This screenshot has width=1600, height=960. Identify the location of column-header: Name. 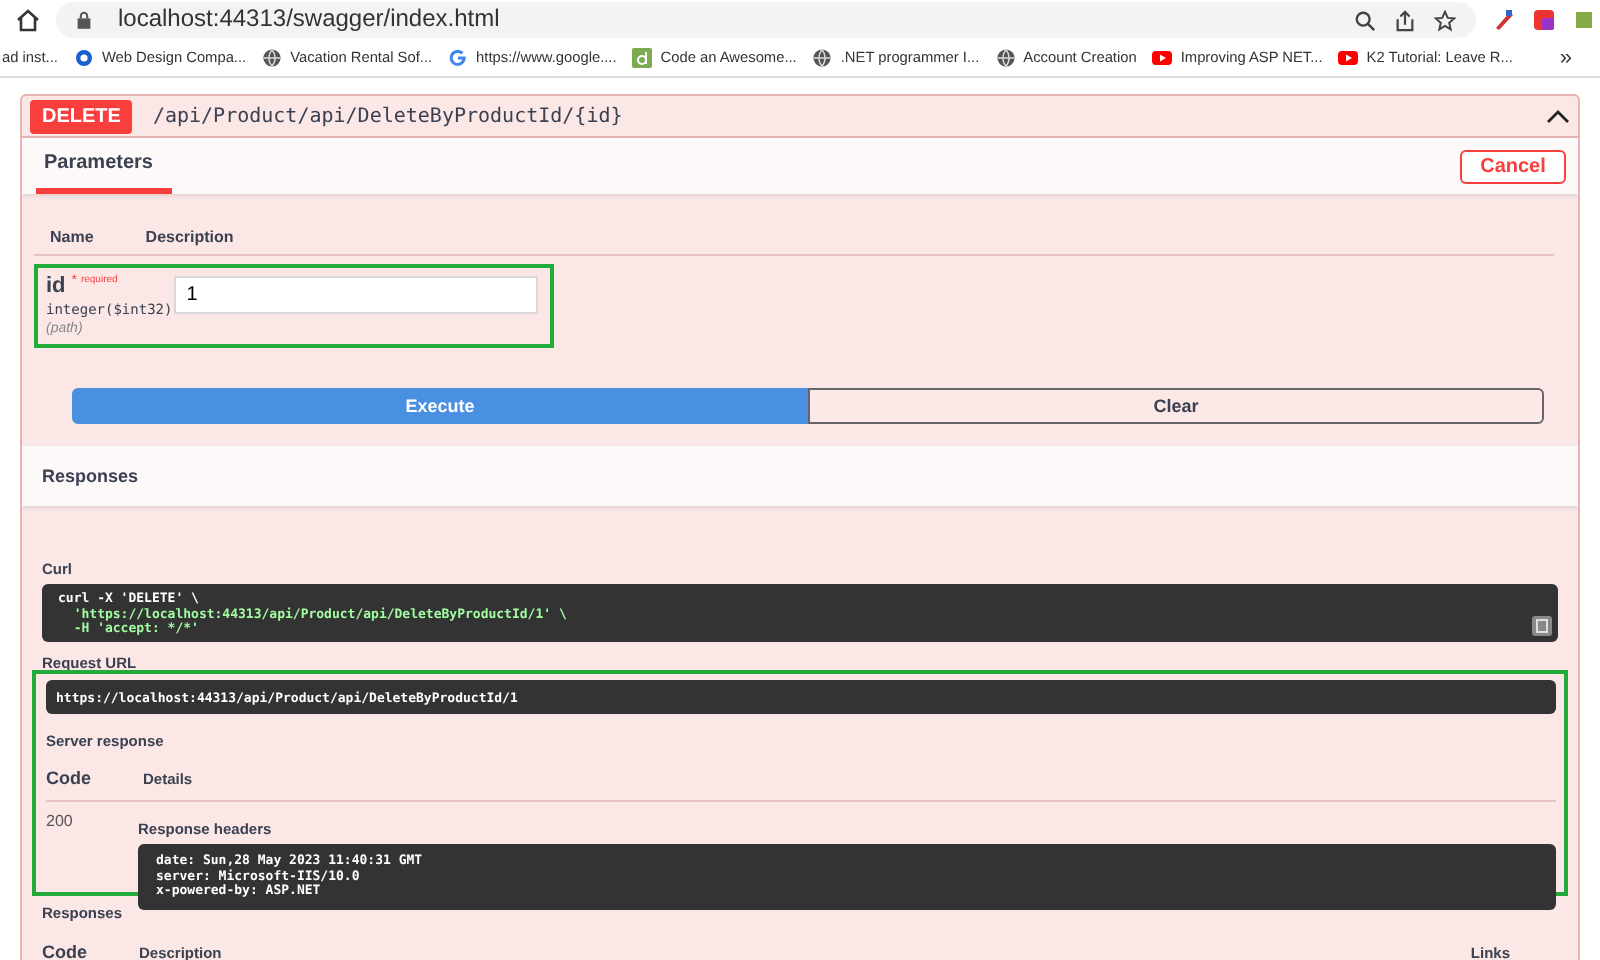
(72, 237).